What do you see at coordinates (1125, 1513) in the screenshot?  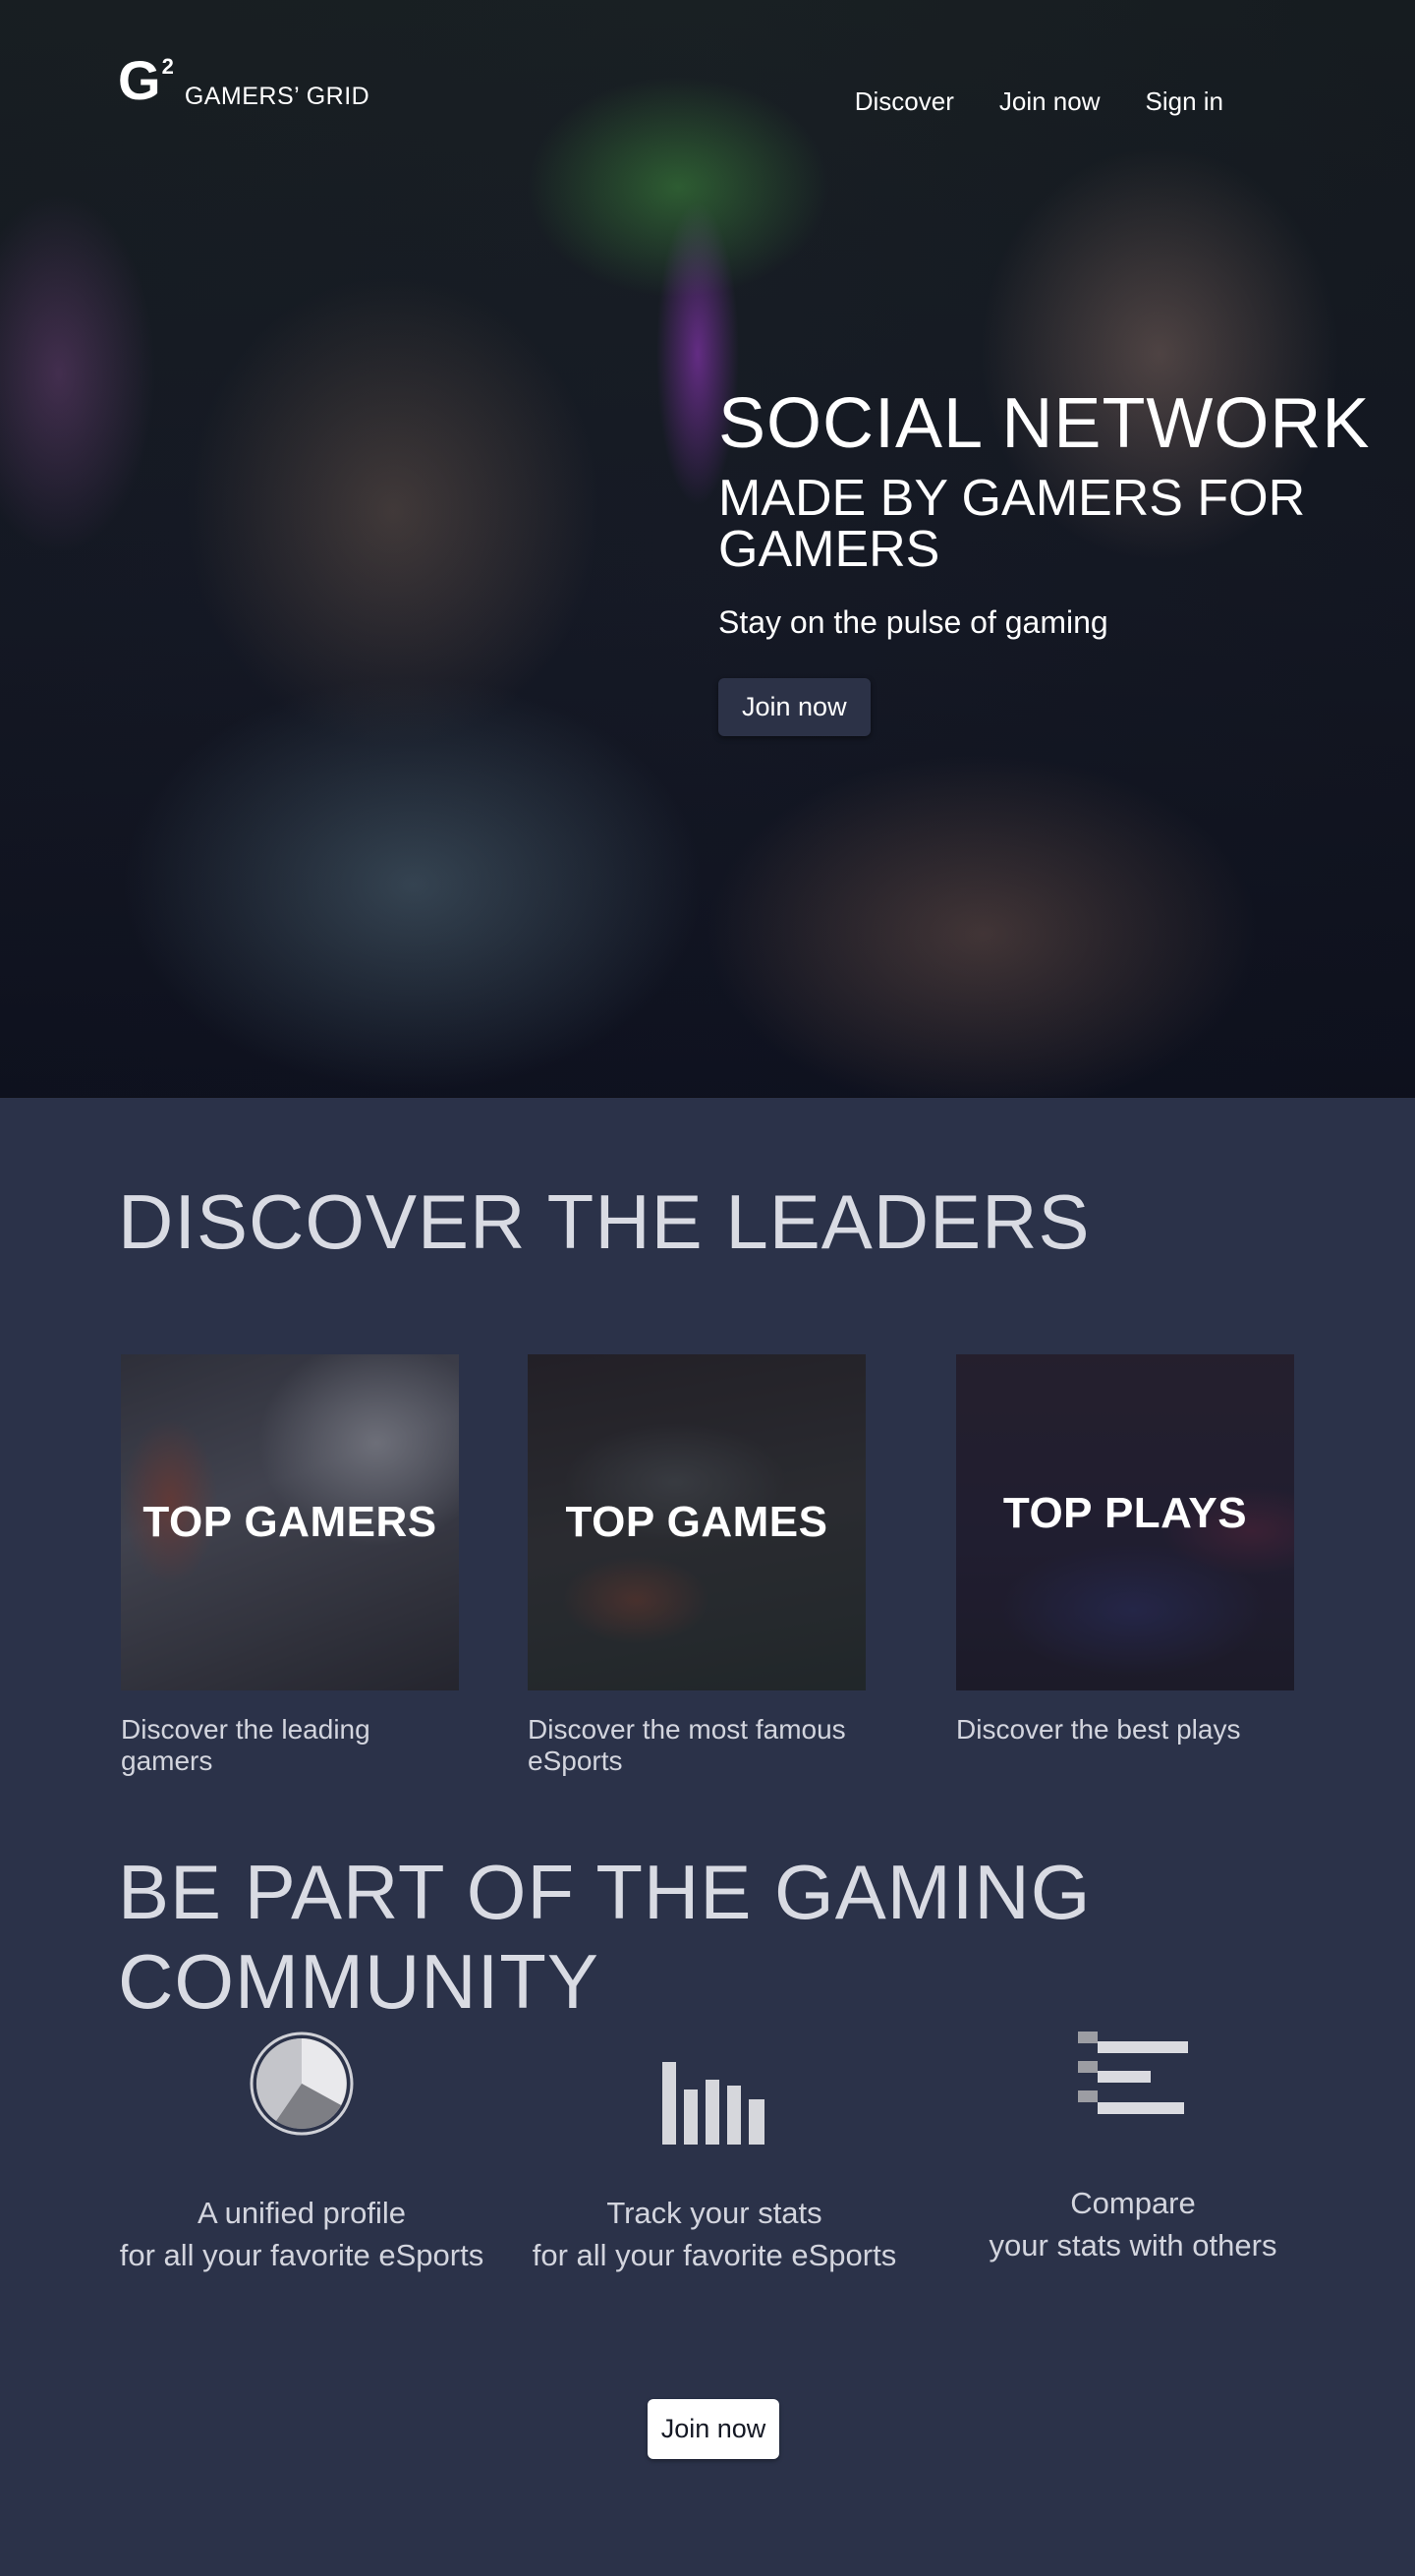 I see `card-label: TOP PLAYS` at bounding box center [1125, 1513].